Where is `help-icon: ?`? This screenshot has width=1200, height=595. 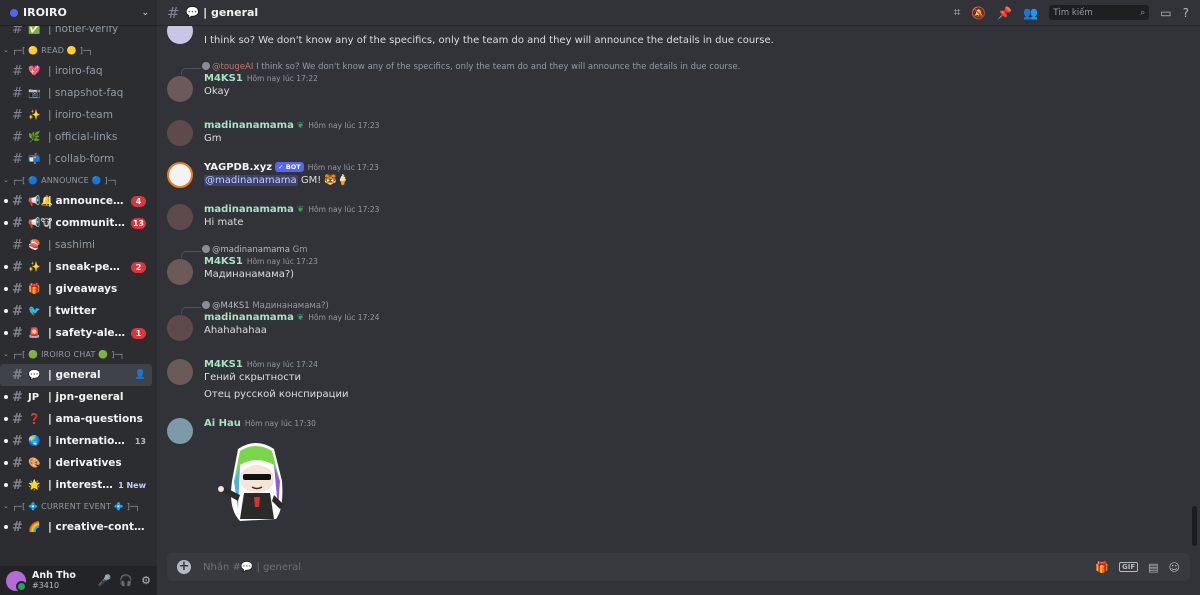 help-icon: ? is located at coordinates (1186, 13).